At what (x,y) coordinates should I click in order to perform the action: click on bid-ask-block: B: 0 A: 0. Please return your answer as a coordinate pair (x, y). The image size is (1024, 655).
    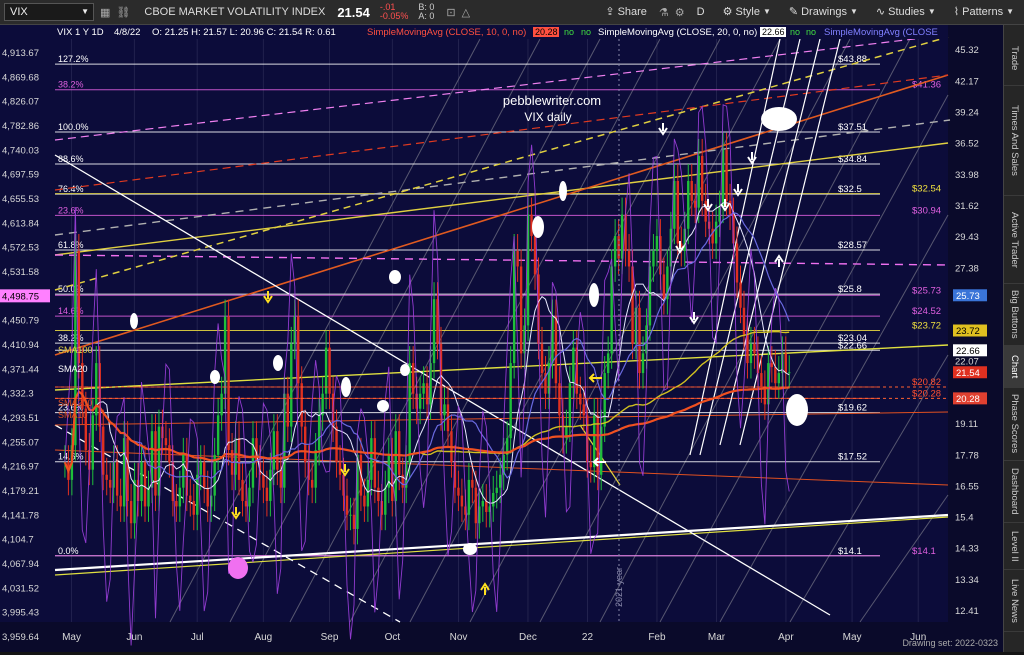
    Looking at the image, I should click on (426, 12).